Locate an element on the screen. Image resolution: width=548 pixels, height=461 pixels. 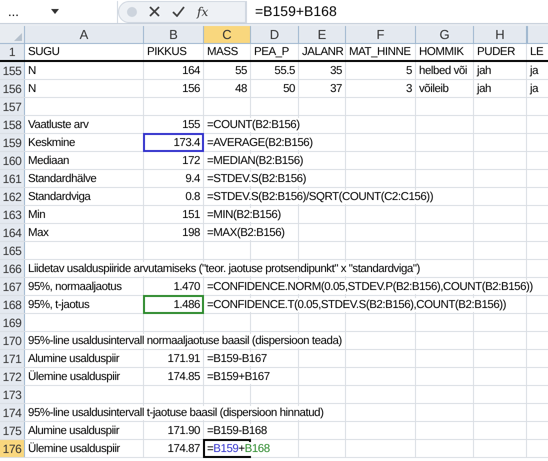
cell-text: võileib is located at coordinates (433, 89).